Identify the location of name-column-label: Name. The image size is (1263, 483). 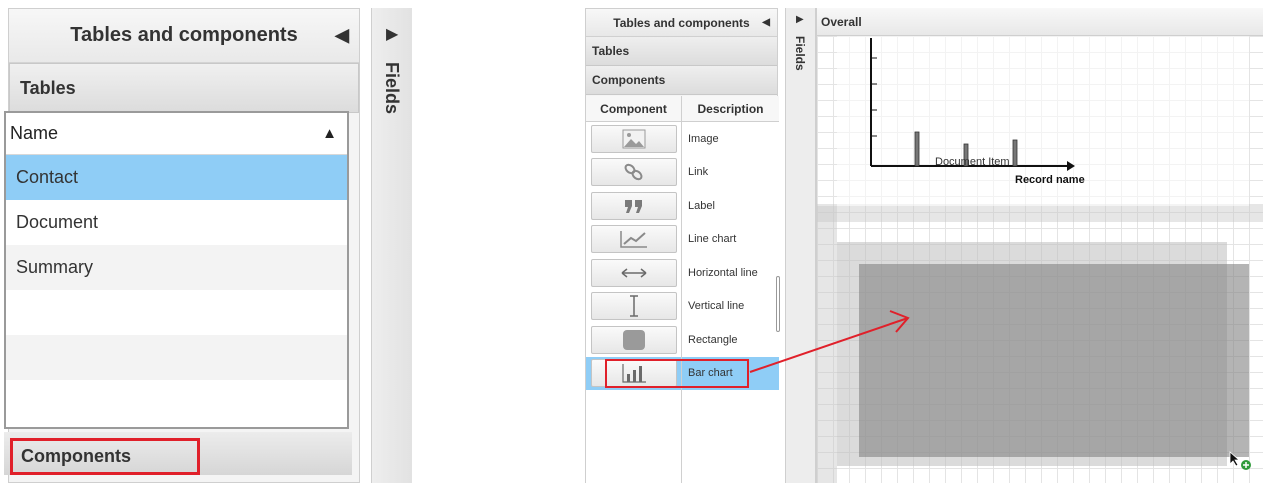
(34, 133).